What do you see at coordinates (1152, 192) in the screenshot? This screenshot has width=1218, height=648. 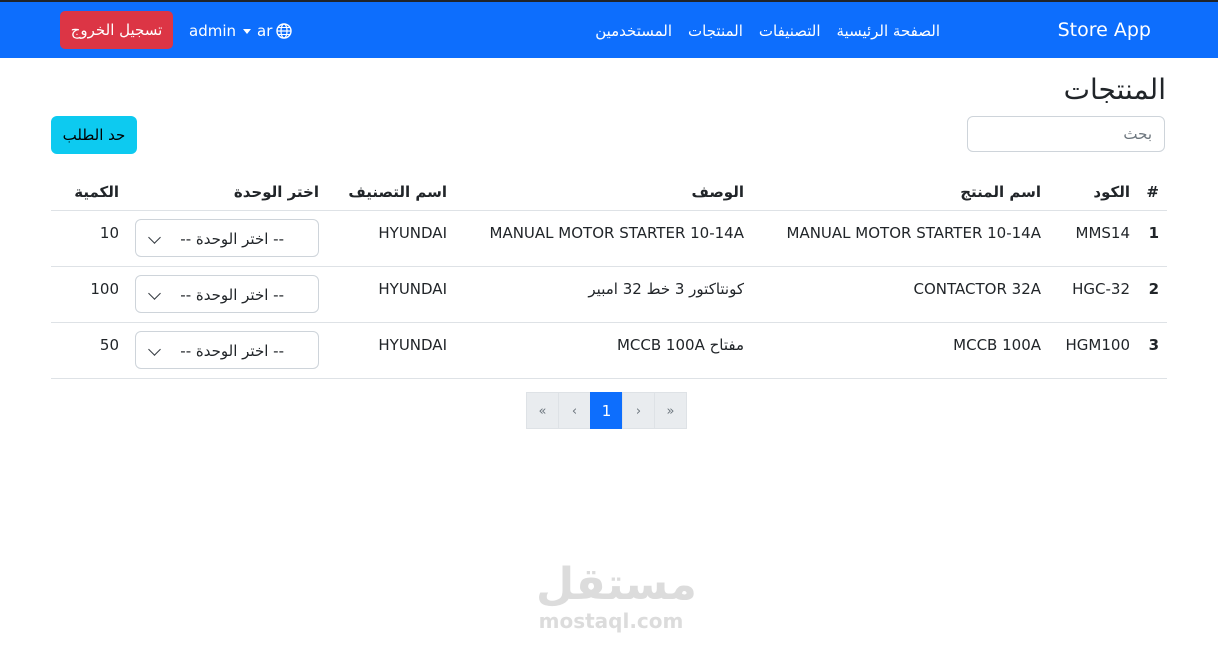 I see `header-number: #` at bounding box center [1152, 192].